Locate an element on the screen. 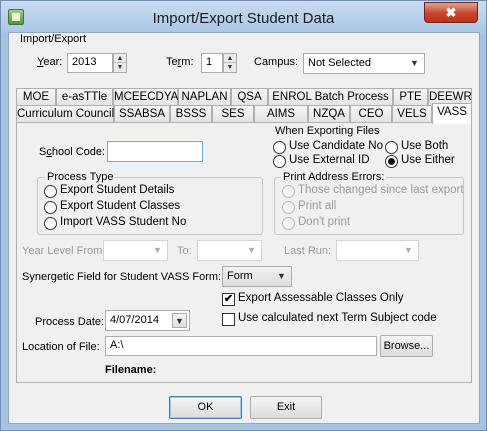 Image resolution: width=487 pixels, height=431 pixels. synergetic-field-label: Synergetic Field for Student VASS Form: is located at coordinates (122, 277).